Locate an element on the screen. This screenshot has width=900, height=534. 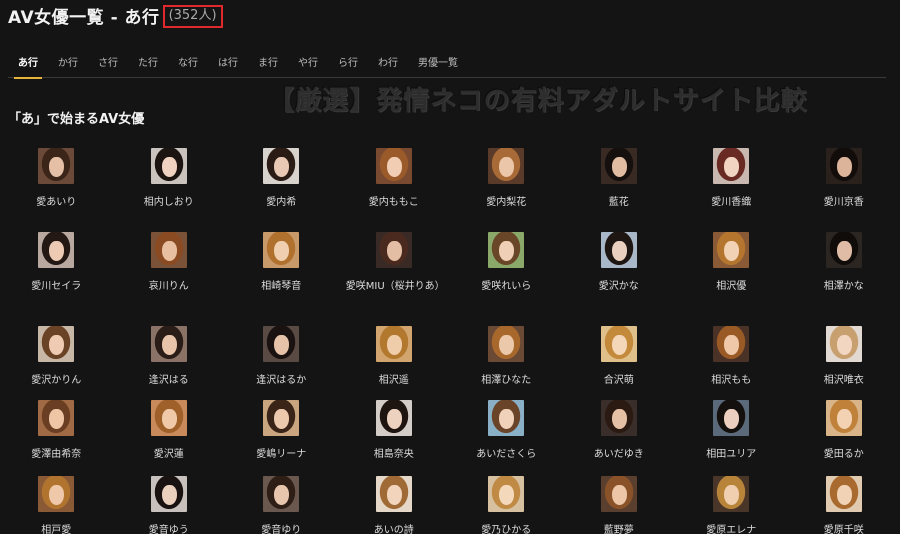
actress-name: 相沢優 is located at coordinates (731, 287).